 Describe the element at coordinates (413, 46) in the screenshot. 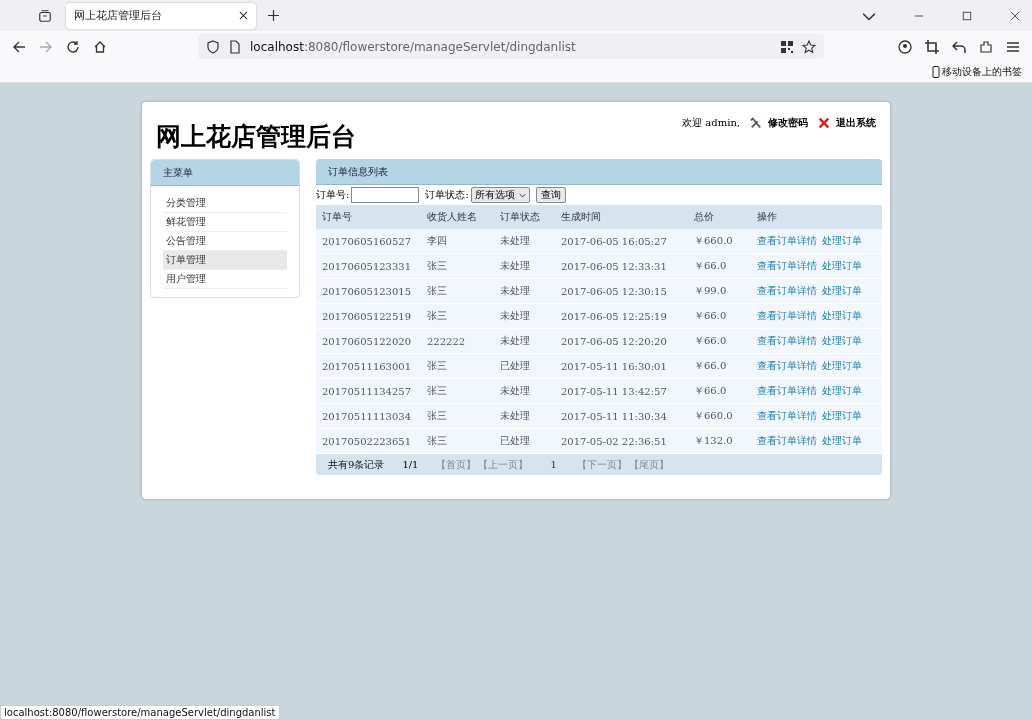

I see `url-text: localhost:8080/flowerstore/manageServlet/dingdanlist` at that location.